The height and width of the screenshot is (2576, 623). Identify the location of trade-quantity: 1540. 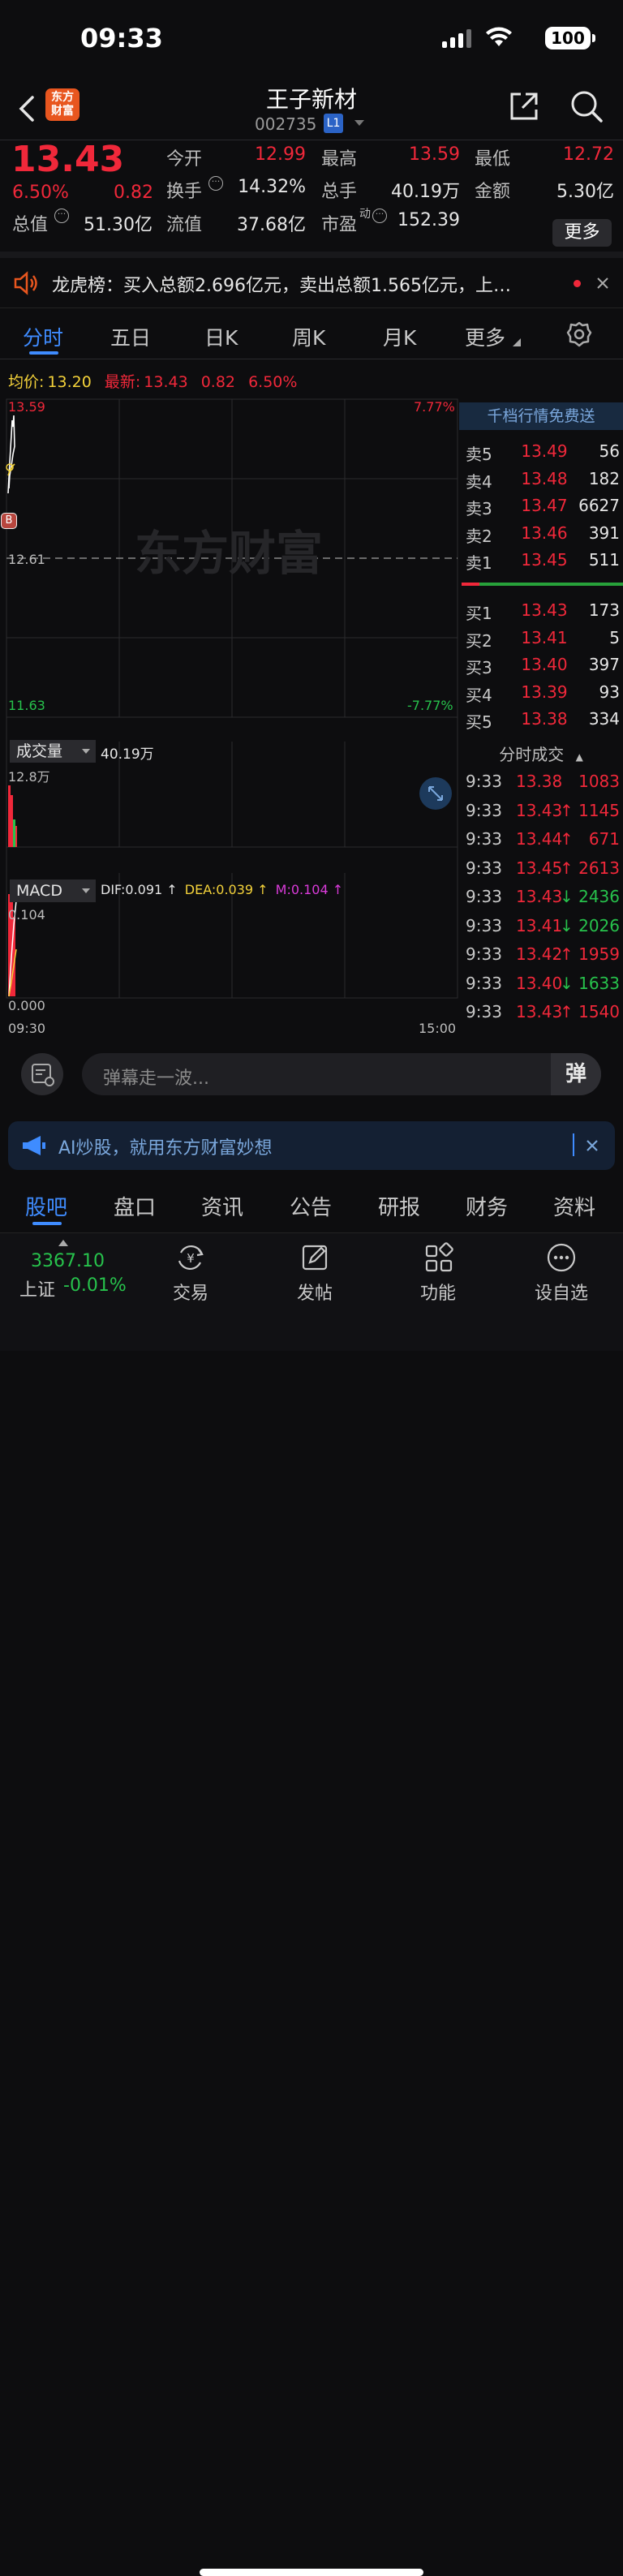
(599, 1012).